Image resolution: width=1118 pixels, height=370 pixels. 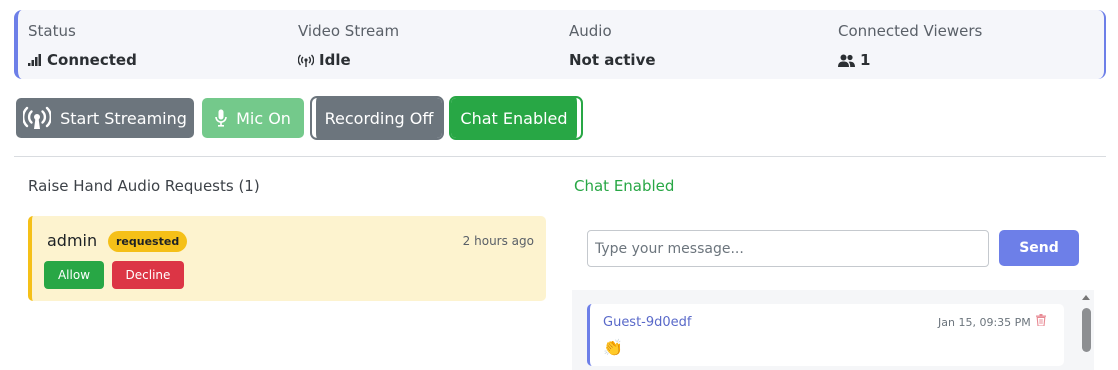 What do you see at coordinates (613, 348) in the screenshot?
I see `message-text: 👏` at bounding box center [613, 348].